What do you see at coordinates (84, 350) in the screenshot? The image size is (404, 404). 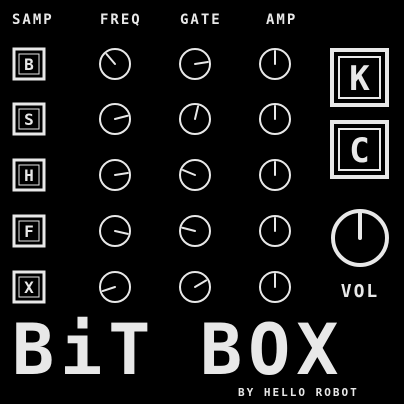 I see `title-word-bit: BiT` at bounding box center [84, 350].